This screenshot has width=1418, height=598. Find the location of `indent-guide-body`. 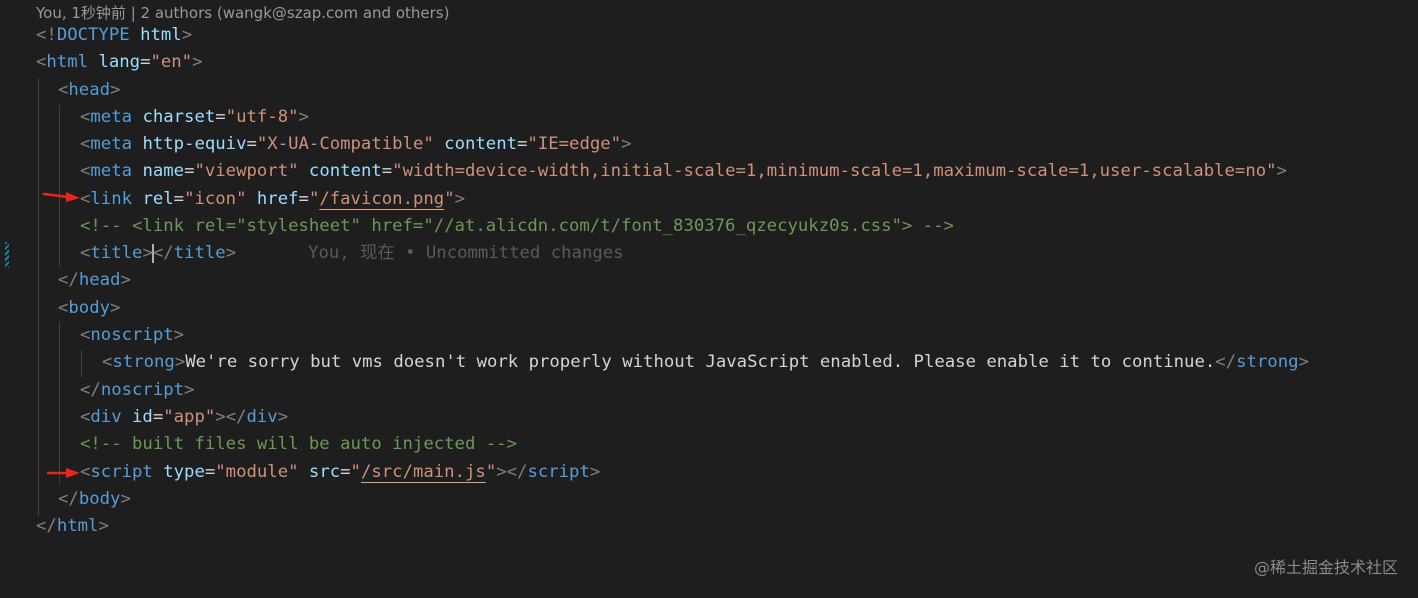

indent-guide-body is located at coordinates (59, 403).